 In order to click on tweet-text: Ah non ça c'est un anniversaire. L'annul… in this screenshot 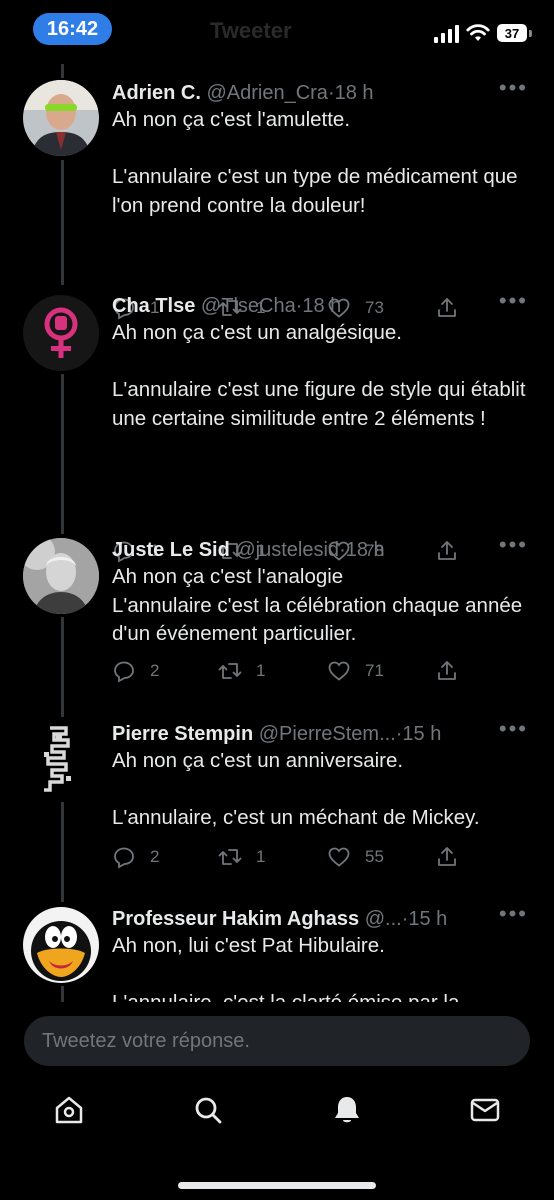, I will do `click(322, 790)`.